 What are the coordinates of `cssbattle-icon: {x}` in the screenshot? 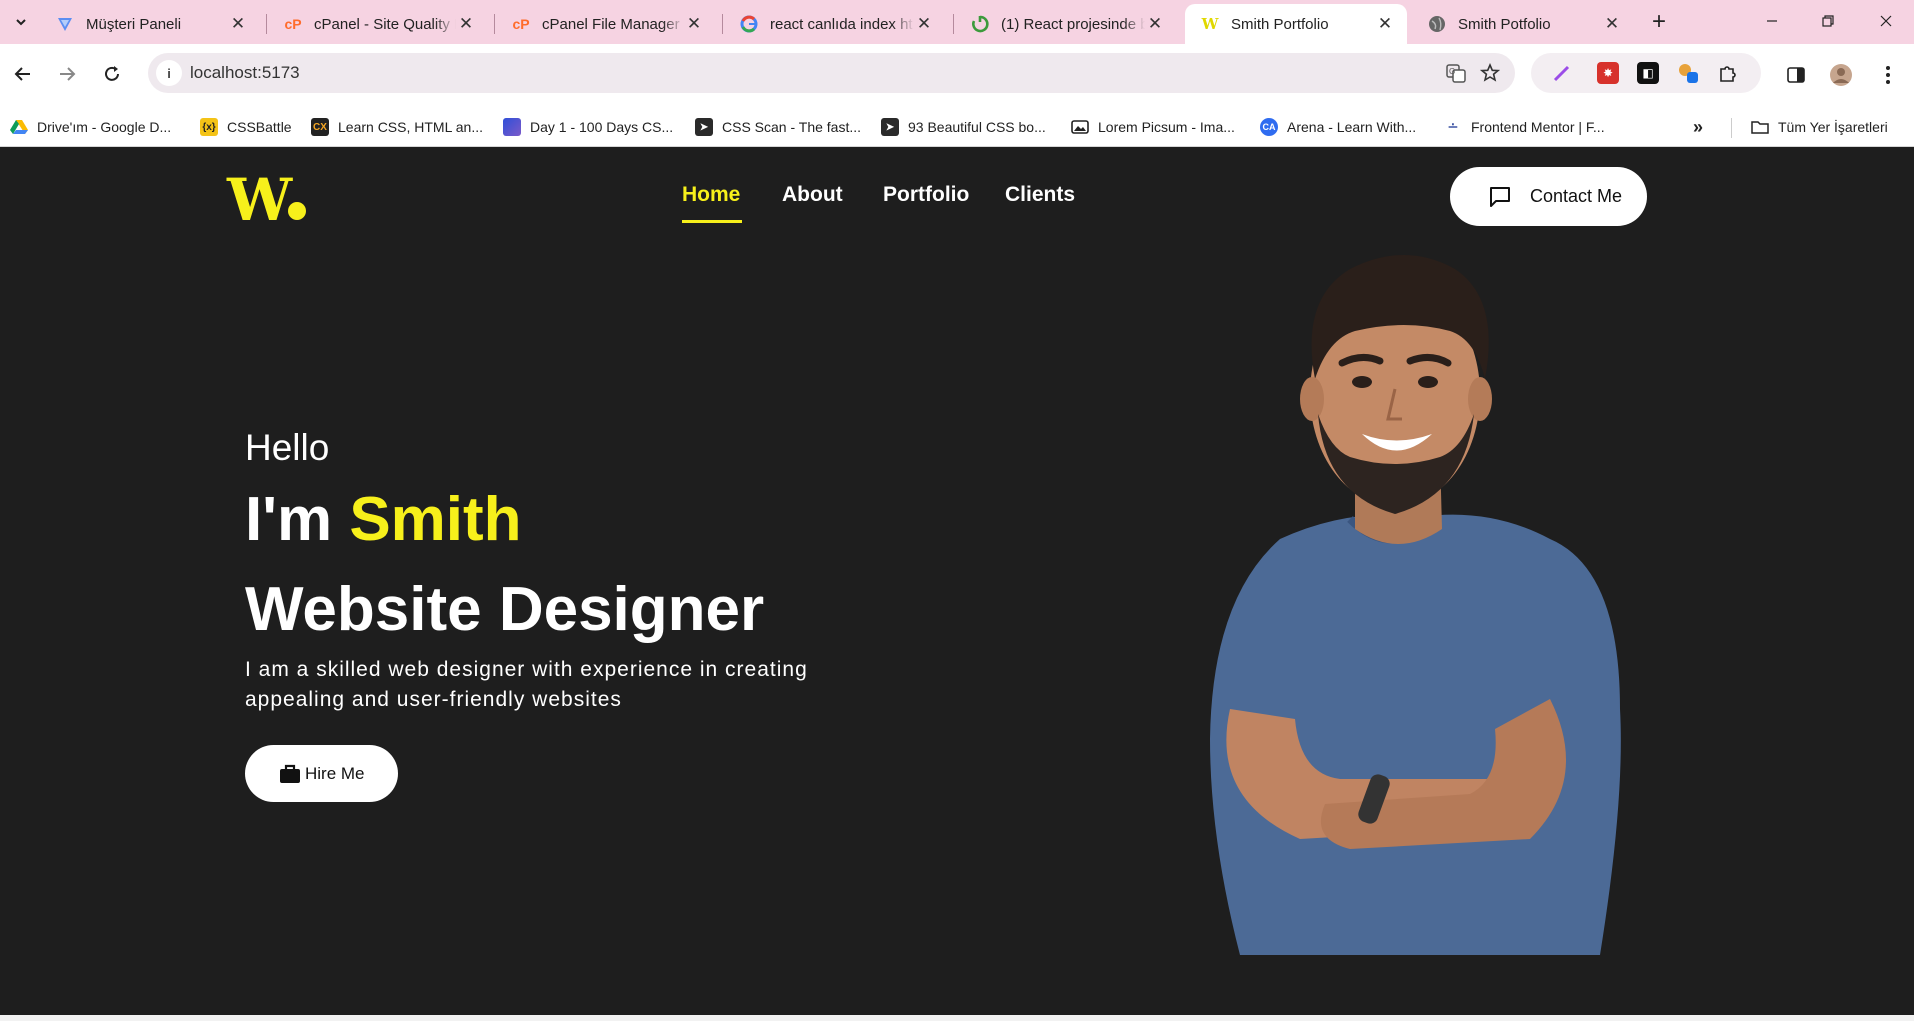 It's located at (209, 127).